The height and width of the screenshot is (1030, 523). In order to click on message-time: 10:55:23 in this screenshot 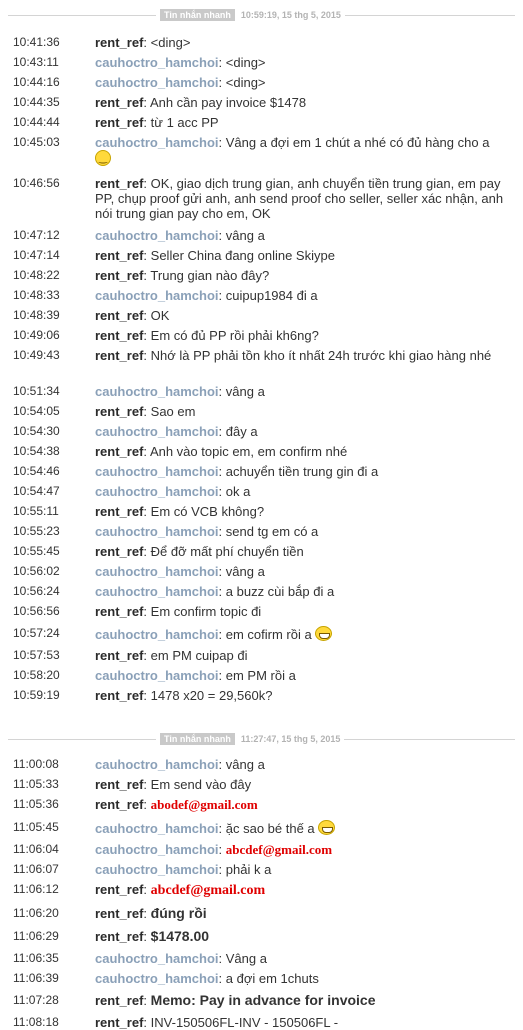, I will do `click(36, 531)`.